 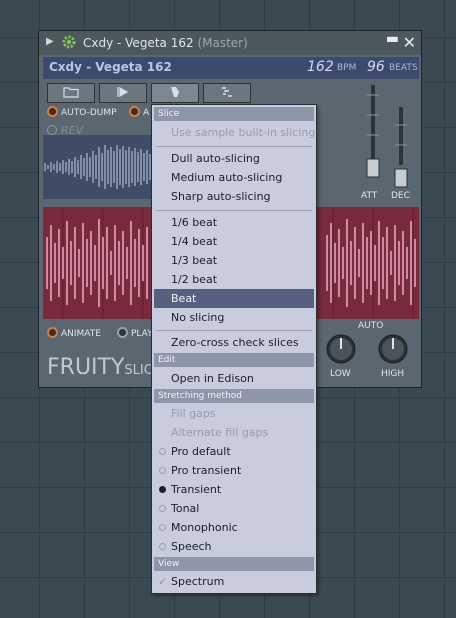 I want to click on menu-item-fill-gaps: Fill gaps, so click(x=193, y=413).